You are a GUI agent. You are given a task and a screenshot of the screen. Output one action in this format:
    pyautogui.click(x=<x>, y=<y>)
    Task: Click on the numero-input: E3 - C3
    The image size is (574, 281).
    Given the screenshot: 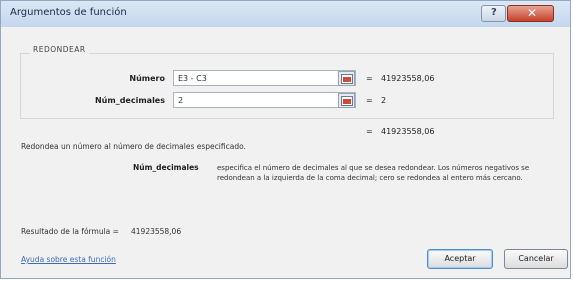 What is the action you would take?
    pyautogui.click(x=264, y=78)
    